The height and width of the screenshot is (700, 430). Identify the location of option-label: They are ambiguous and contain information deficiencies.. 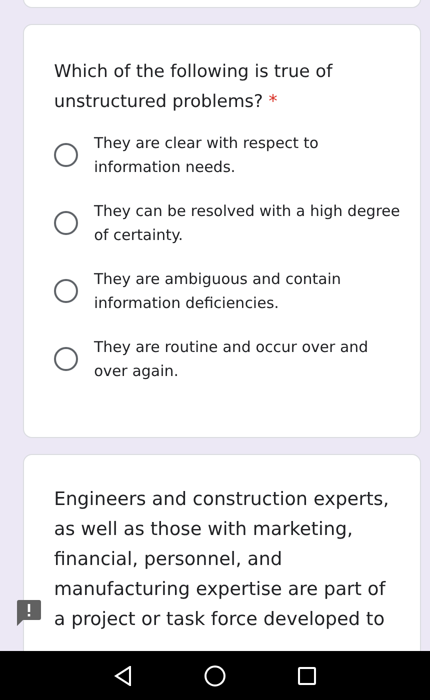
(247, 291).